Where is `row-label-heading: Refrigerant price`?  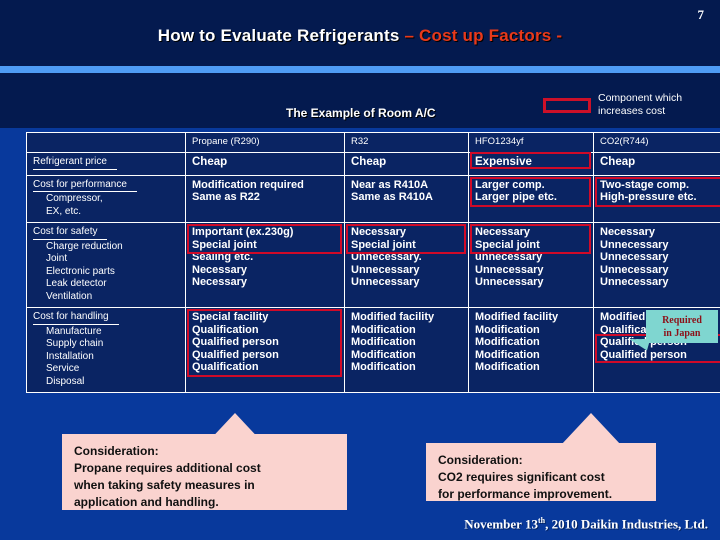 row-label-heading: Refrigerant price is located at coordinates (75, 163).